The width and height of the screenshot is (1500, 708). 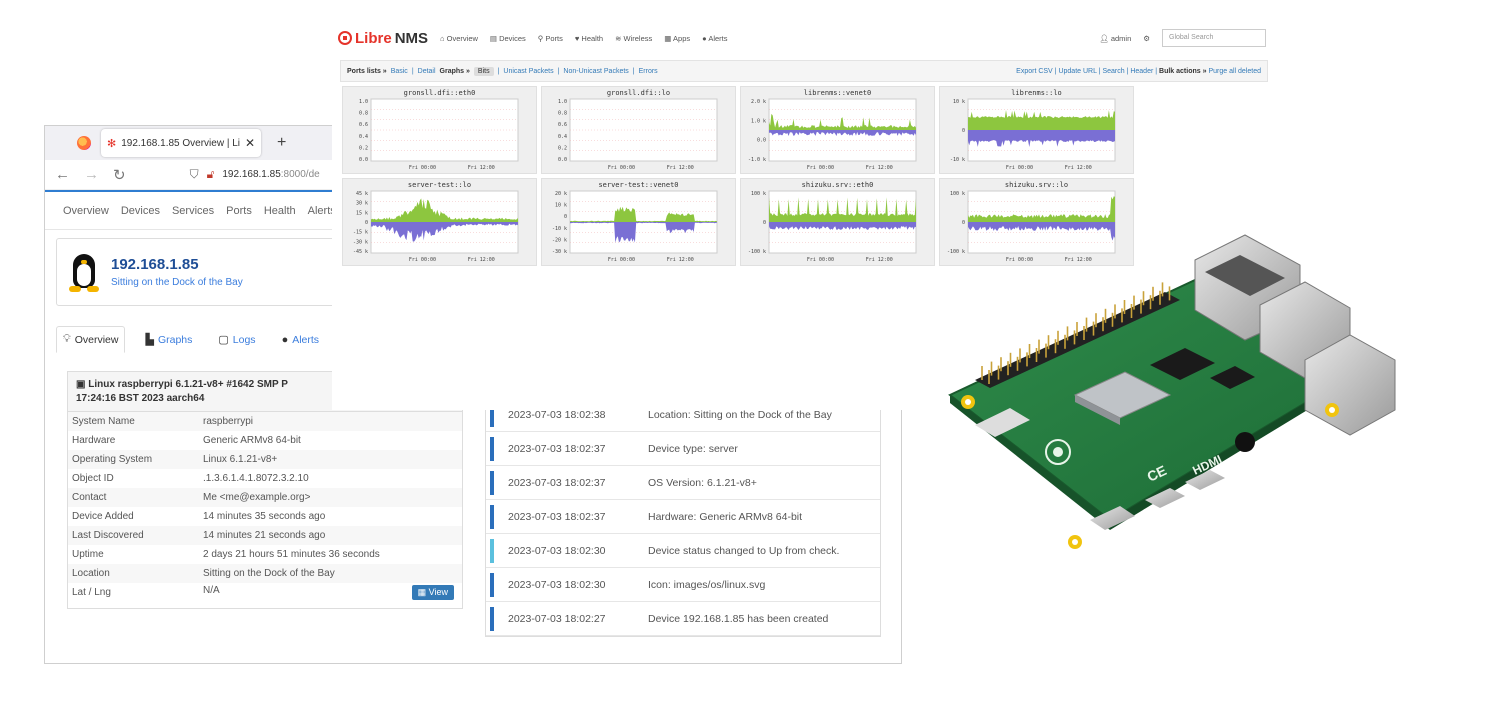 I want to click on nav-services: Services, so click(x=193, y=211).